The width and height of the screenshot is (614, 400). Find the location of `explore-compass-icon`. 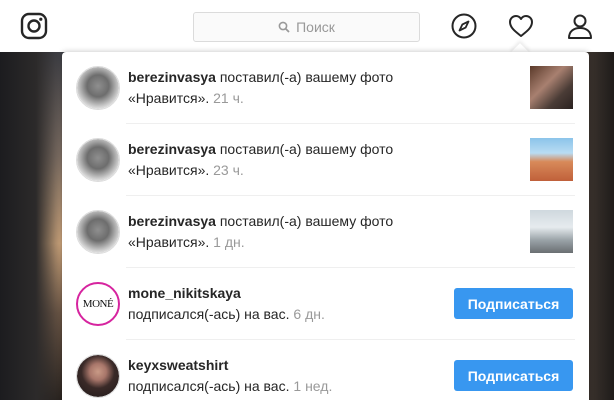

explore-compass-icon is located at coordinates (464, 26).